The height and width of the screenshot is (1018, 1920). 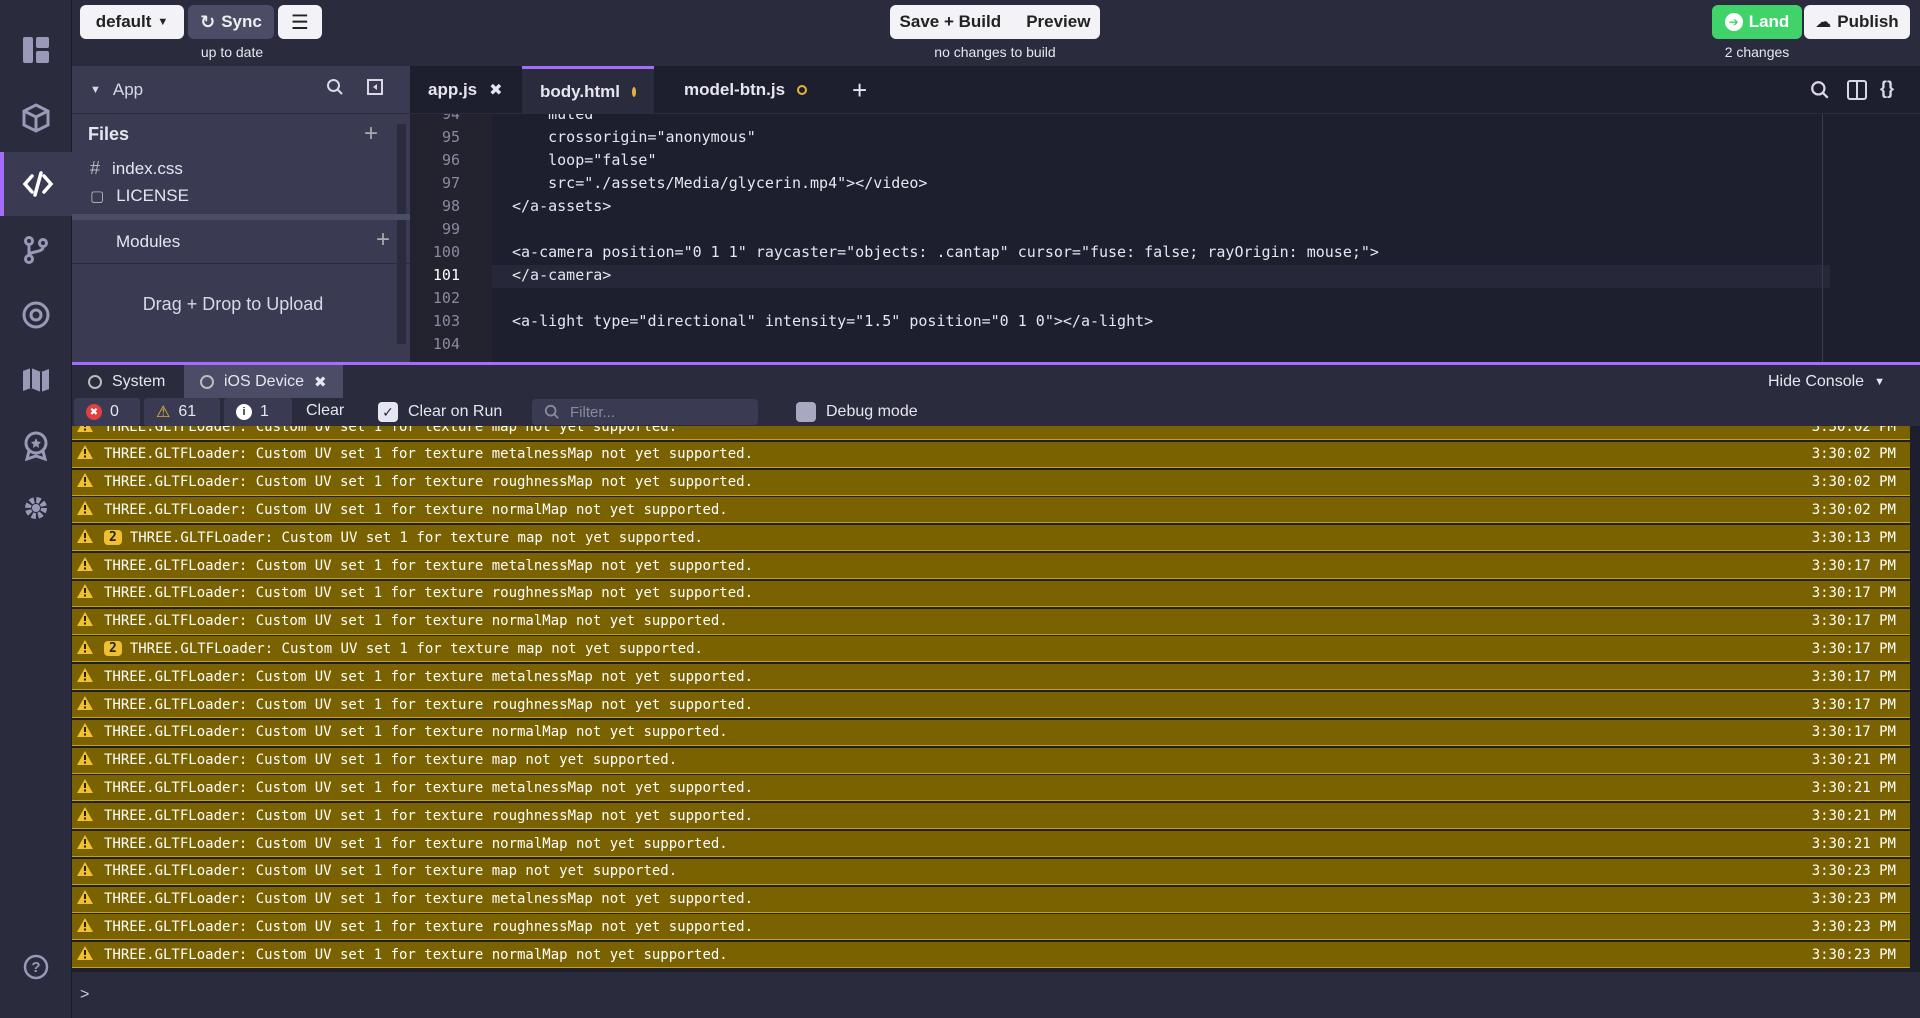 I want to click on console-prompt: >, so click(x=996, y=995).